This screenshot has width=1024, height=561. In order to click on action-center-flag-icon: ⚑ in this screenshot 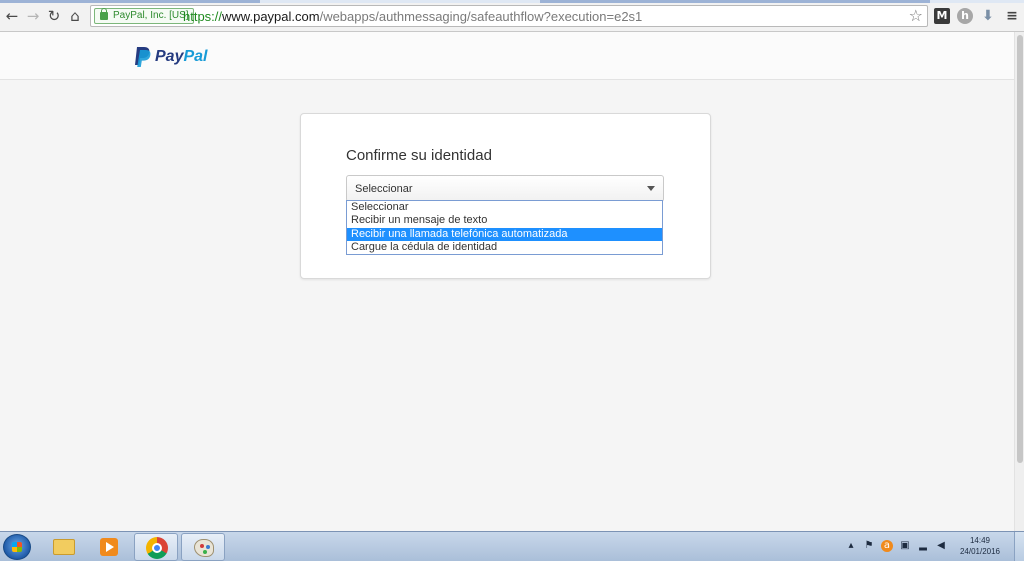, I will do `click(869, 546)`.